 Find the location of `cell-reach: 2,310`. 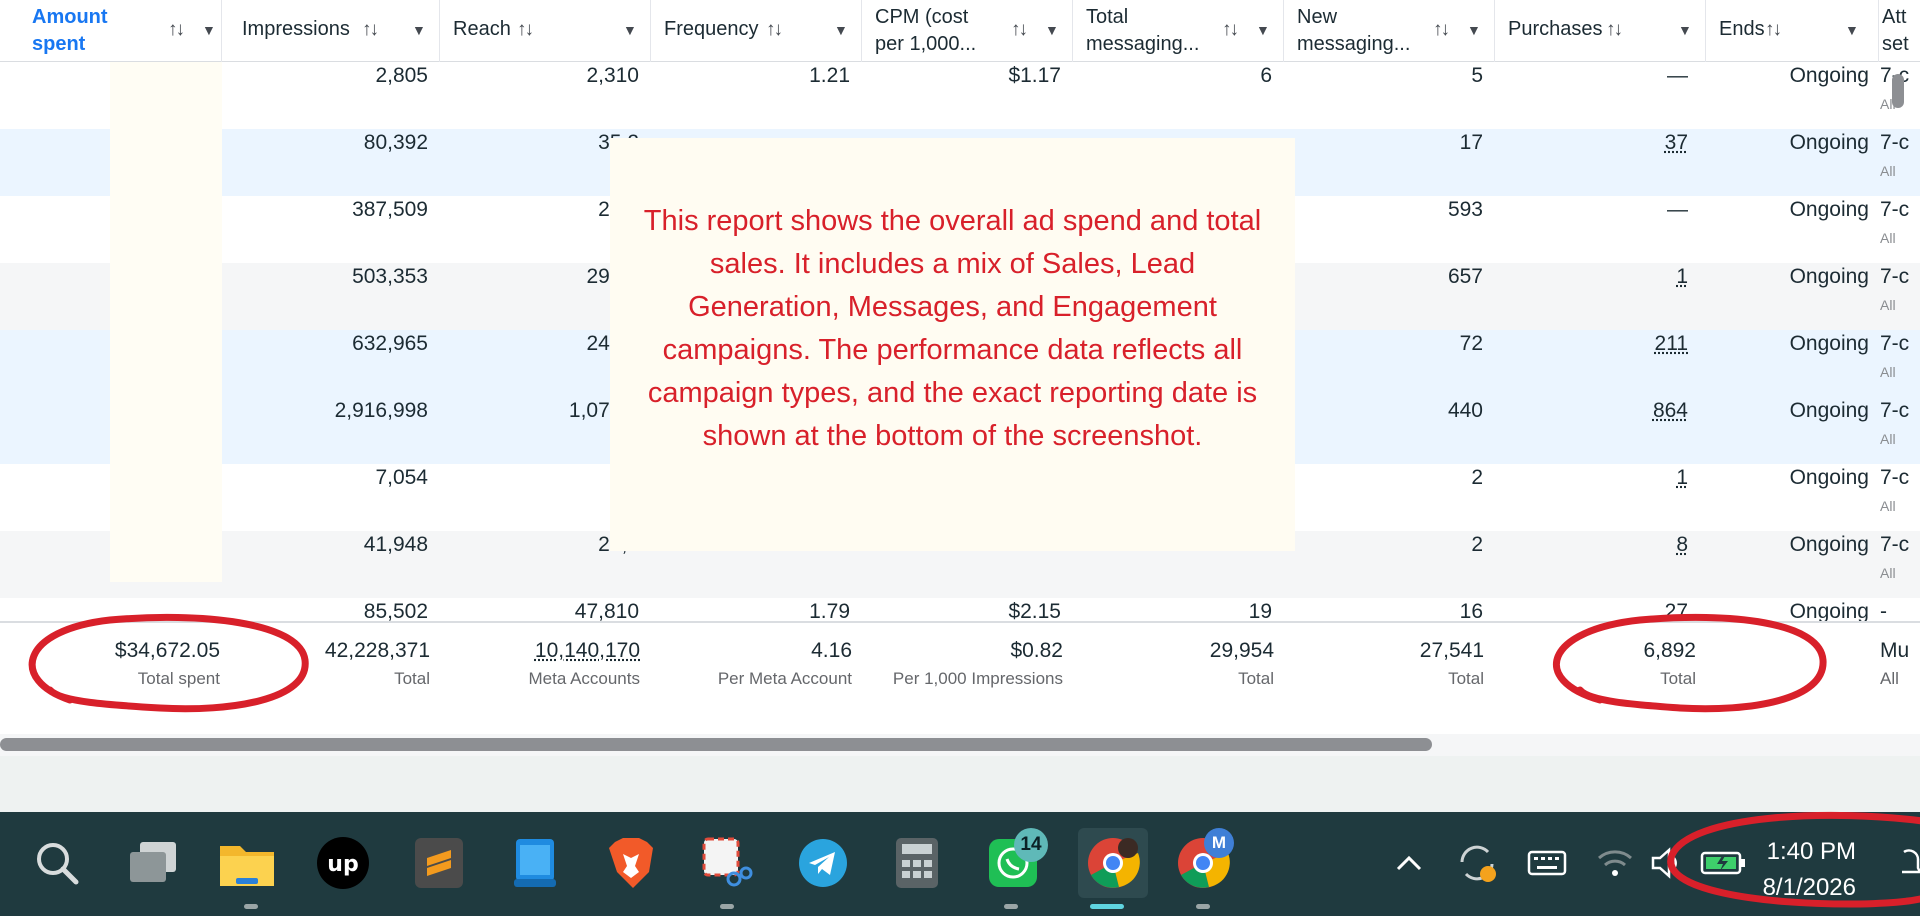

cell-reach: 2,310 is located at coordinates (612, 75).